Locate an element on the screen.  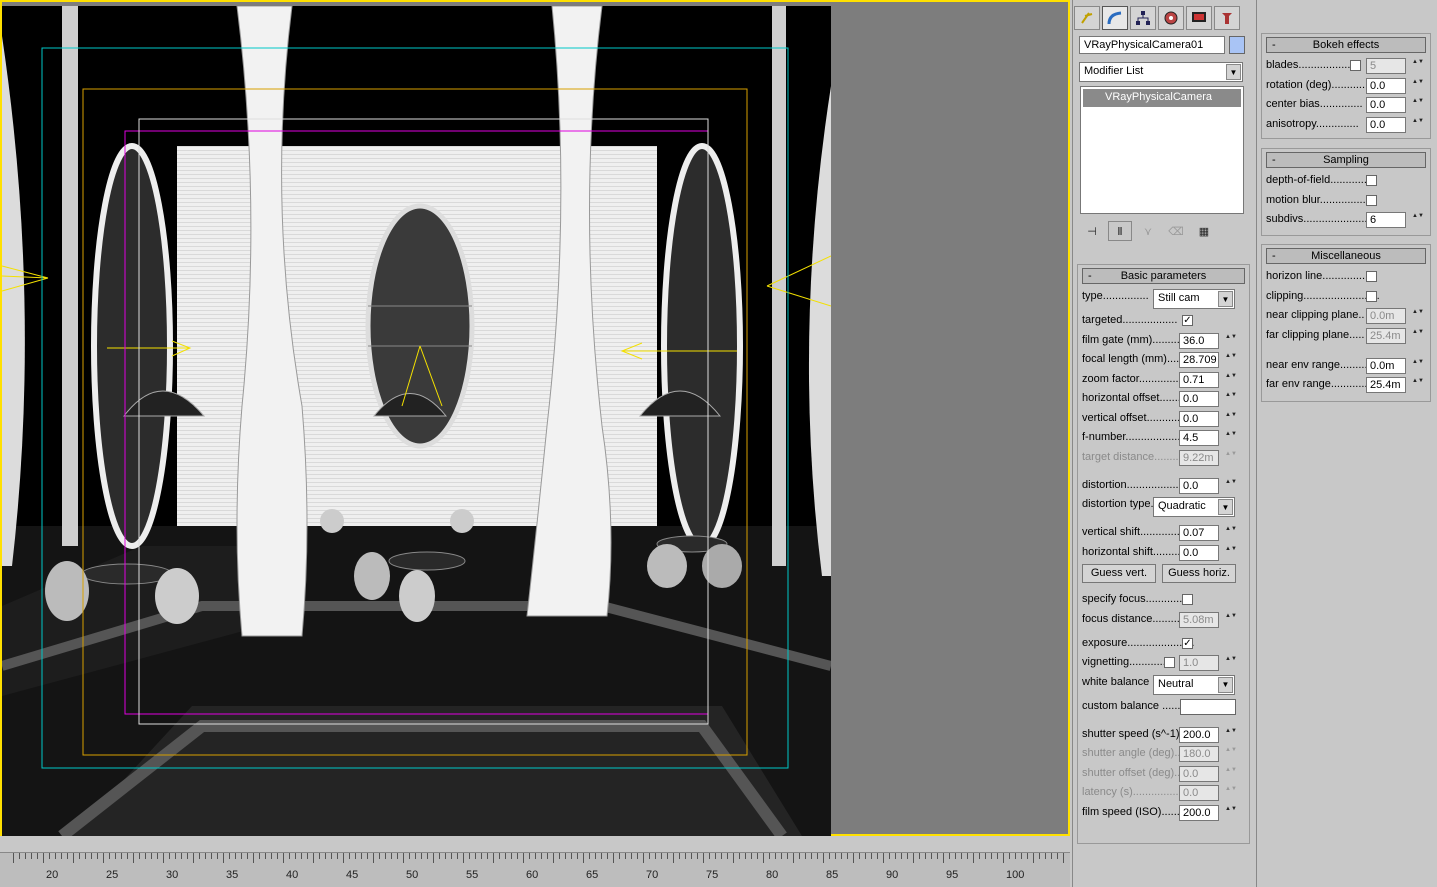
sampling-header: - Sampling is located at coordinates (1346, 160).